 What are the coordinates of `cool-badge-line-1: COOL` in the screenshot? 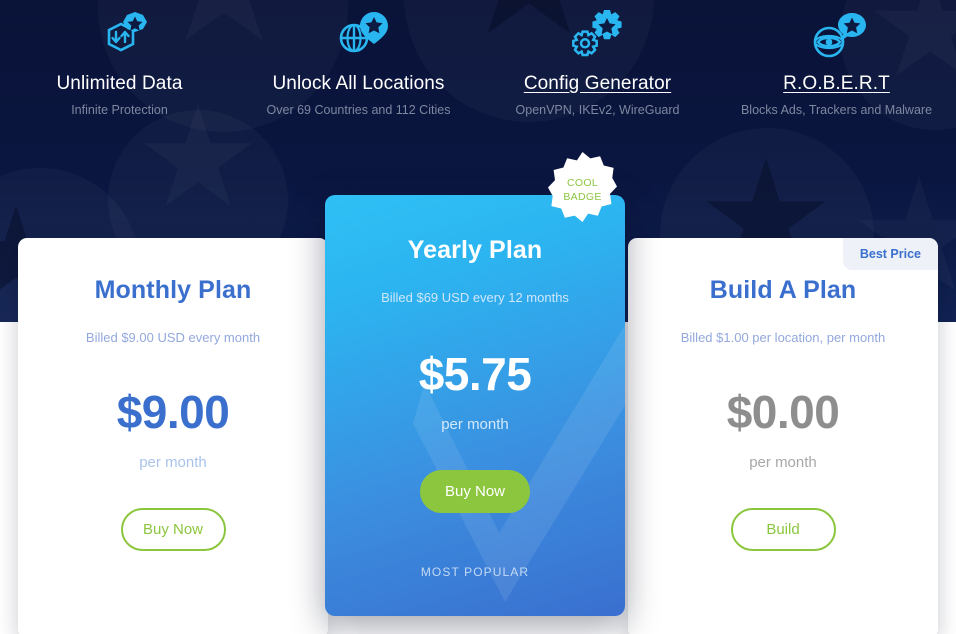 It's located at (582, 183).